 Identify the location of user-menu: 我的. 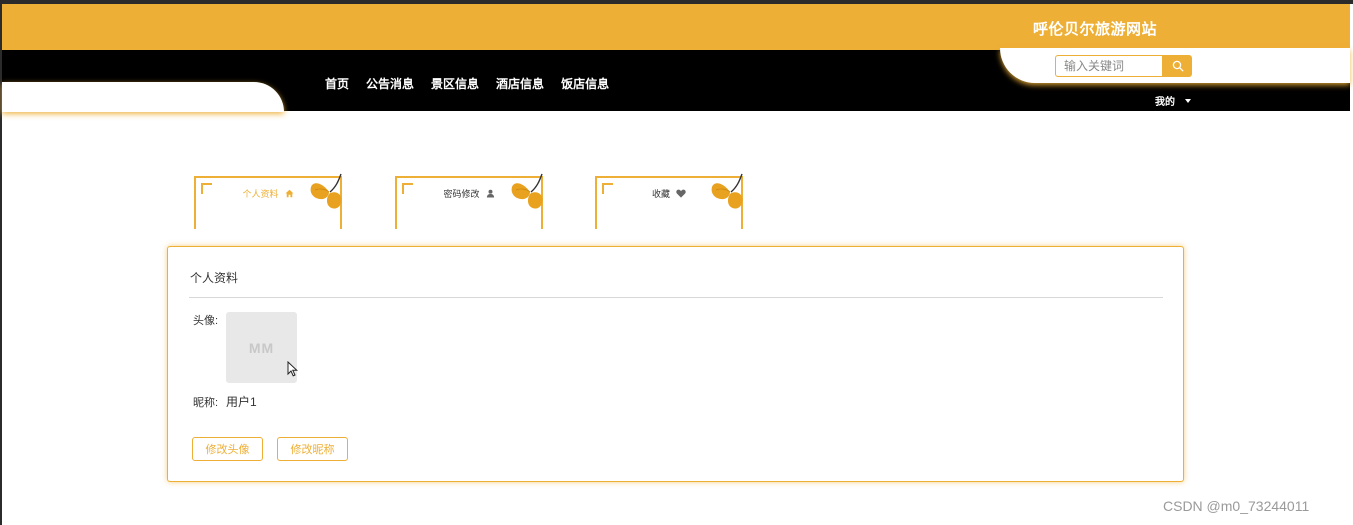
(1173, 100).